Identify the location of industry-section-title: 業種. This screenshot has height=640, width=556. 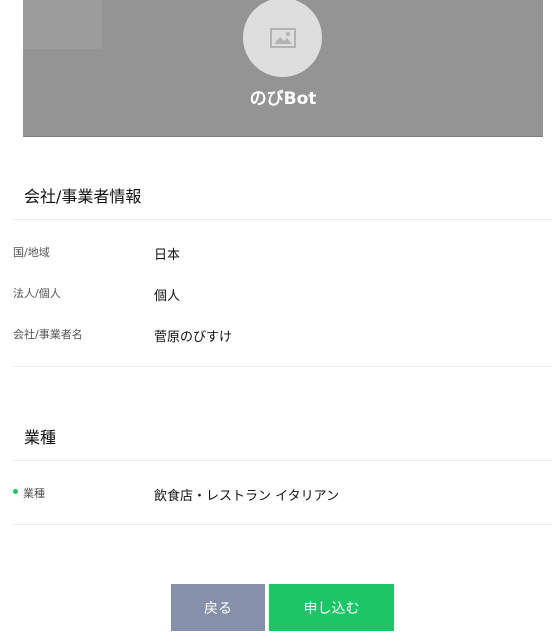
(40, 437).